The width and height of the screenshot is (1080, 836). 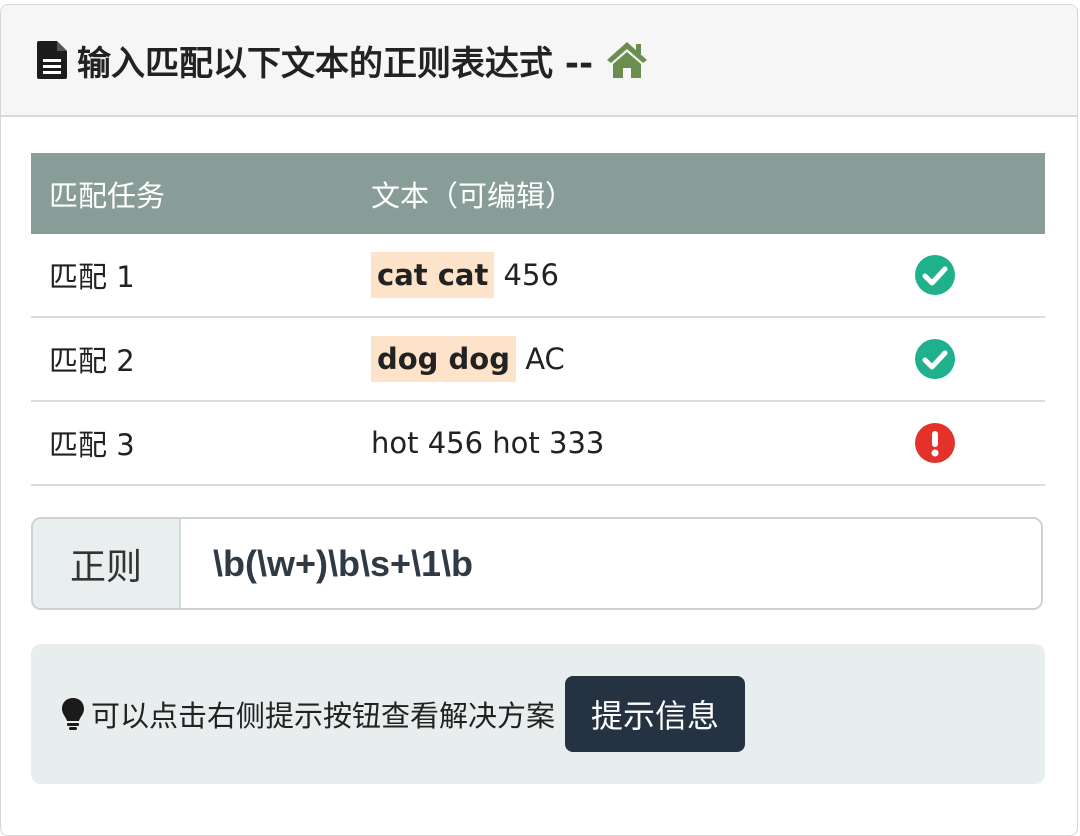 I want to click on hint-text: 可以点击右侧提示按钮查看解决方案, so click(x=323, y=716).